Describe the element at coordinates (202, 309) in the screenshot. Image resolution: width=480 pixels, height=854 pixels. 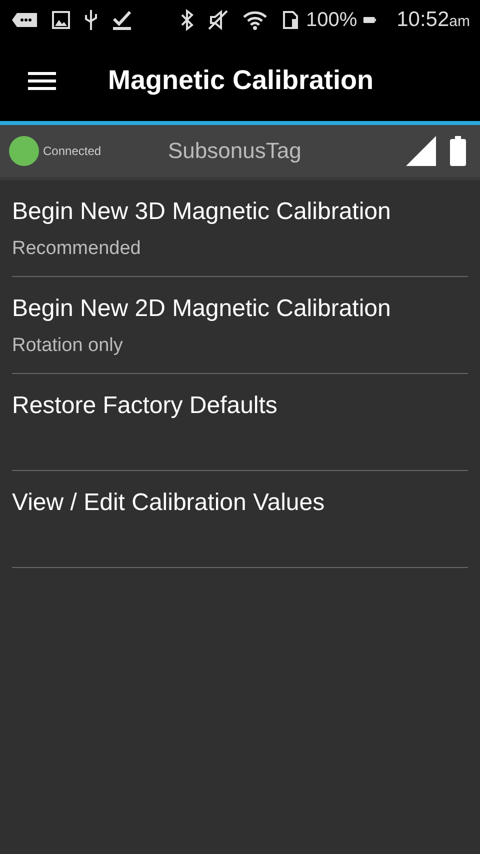
I see `item-title: Begin New 2D Magnetic Calibration` at that location.